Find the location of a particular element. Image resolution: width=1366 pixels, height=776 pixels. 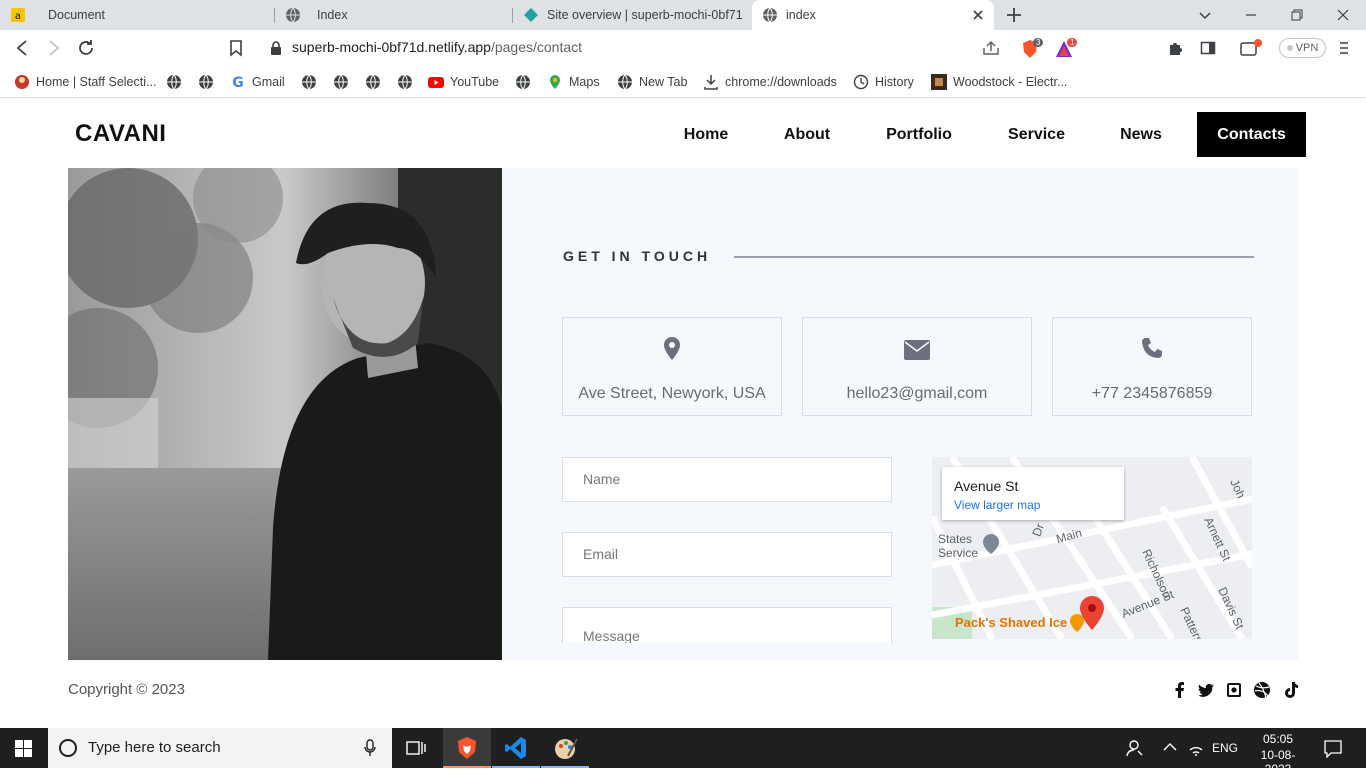

chevron-up-icon is located at coordinates (1170, 747).